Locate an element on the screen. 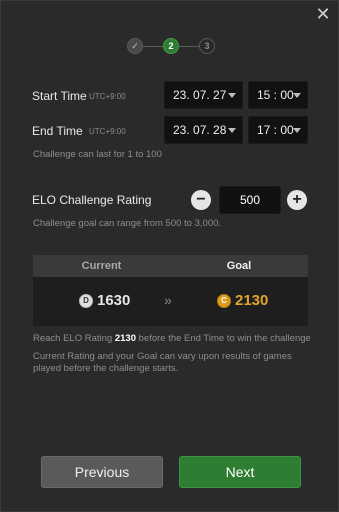 The height and width of the screenshot is (512, 339). elo-rating-input: 500 is located at coordinates (250, 200).